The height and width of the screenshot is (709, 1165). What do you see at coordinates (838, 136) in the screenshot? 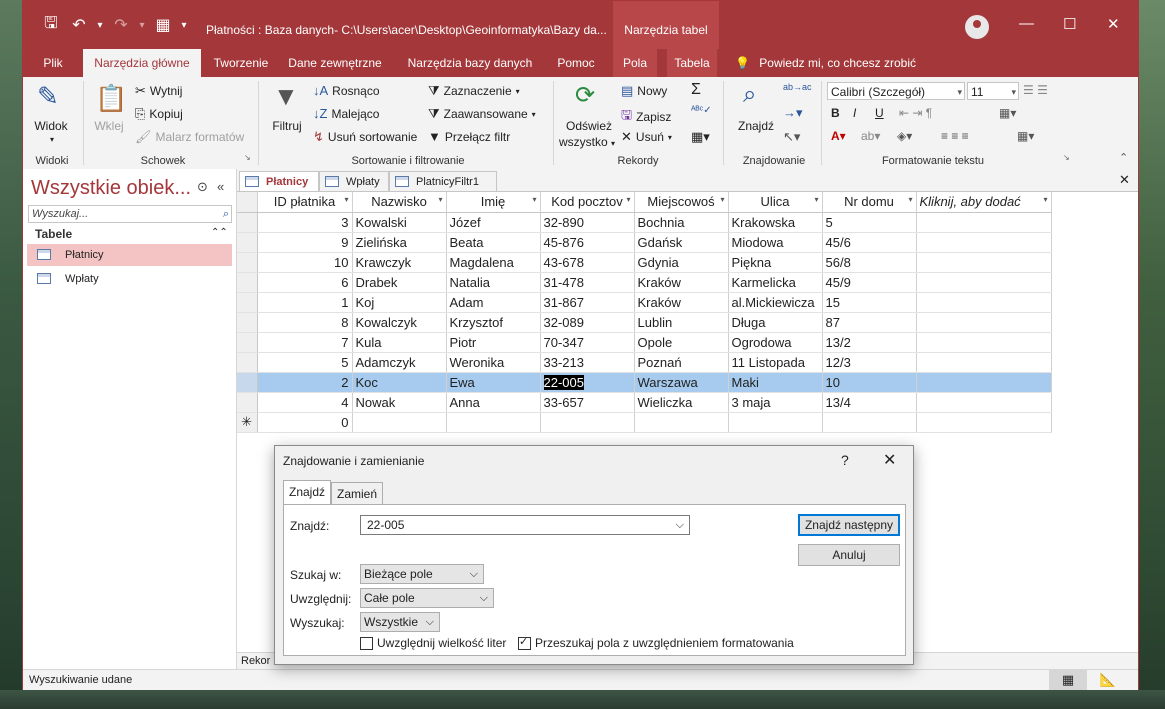
I see `font-color-button: A▾` at bounding box center [838, 136].